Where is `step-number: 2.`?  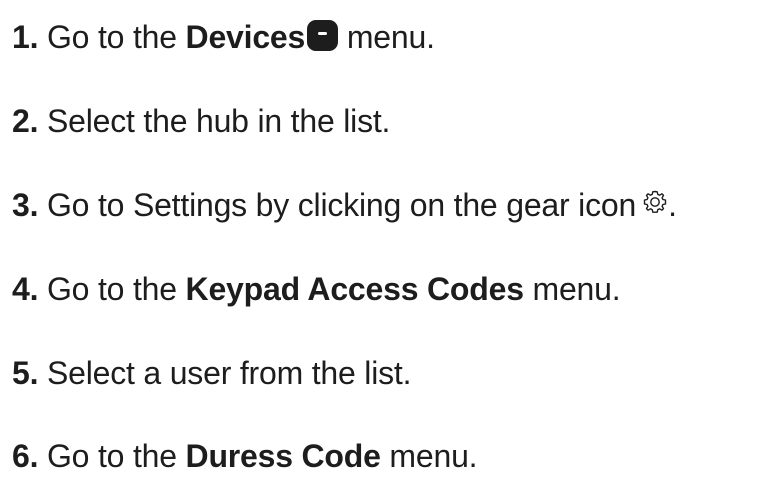
step-number: 2. is located at coordinates (25, 121).